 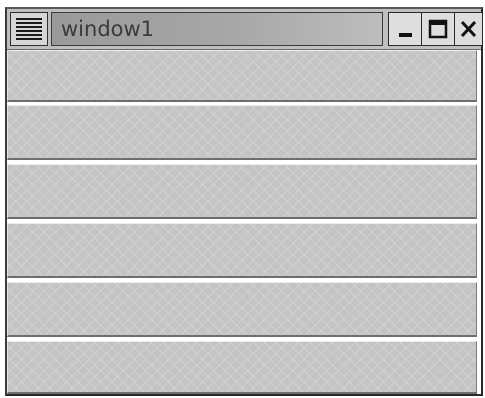 I want to click on close-button, so click(x=468, y=29).